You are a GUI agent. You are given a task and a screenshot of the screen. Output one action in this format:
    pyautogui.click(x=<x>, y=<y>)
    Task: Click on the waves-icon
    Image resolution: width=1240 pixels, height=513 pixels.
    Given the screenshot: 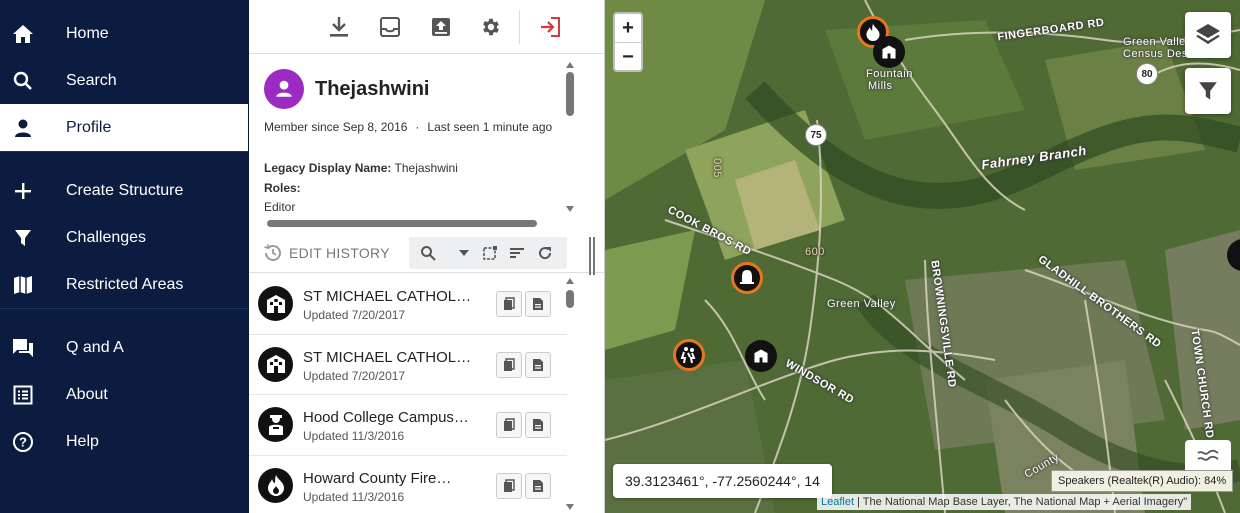 What is the action you would take?
    pyautogui.click(x=1208, y=455)
    